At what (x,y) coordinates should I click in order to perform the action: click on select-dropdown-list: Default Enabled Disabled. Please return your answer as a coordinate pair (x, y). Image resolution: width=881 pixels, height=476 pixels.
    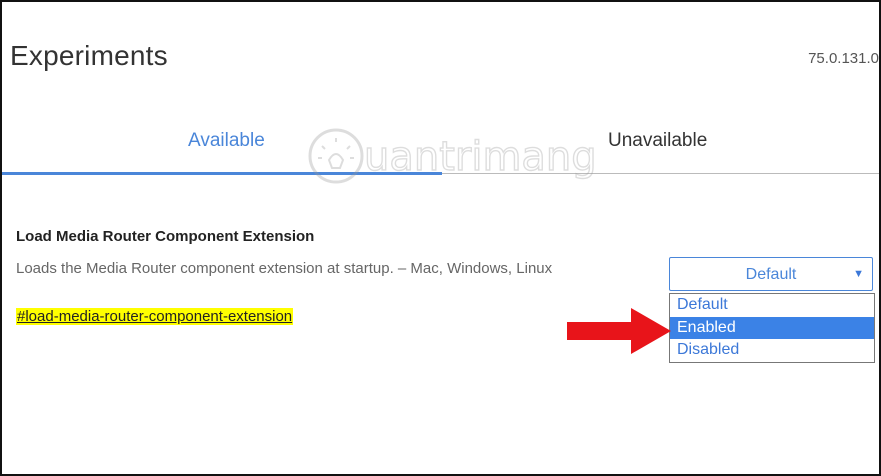
    Looking at the image, I should click on (772, 328).